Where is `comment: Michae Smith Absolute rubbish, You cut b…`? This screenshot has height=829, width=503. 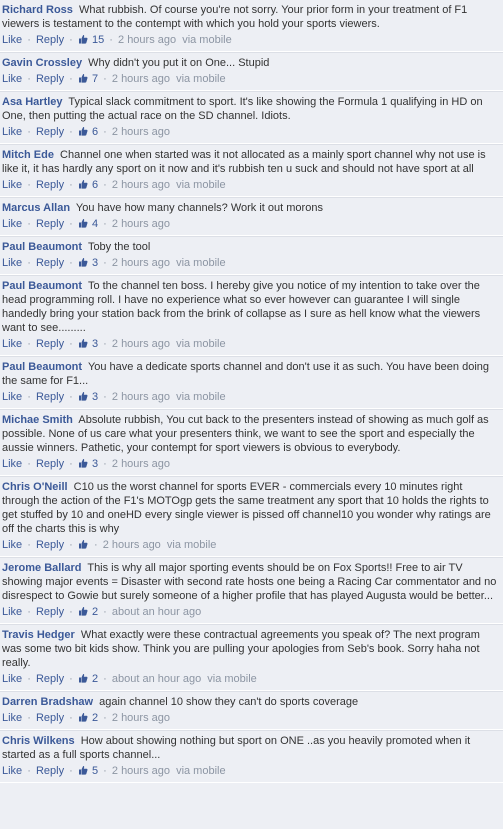 comment: Michae Smith Absolute rubbish, You cut b… is located at coordinates (251, 442).